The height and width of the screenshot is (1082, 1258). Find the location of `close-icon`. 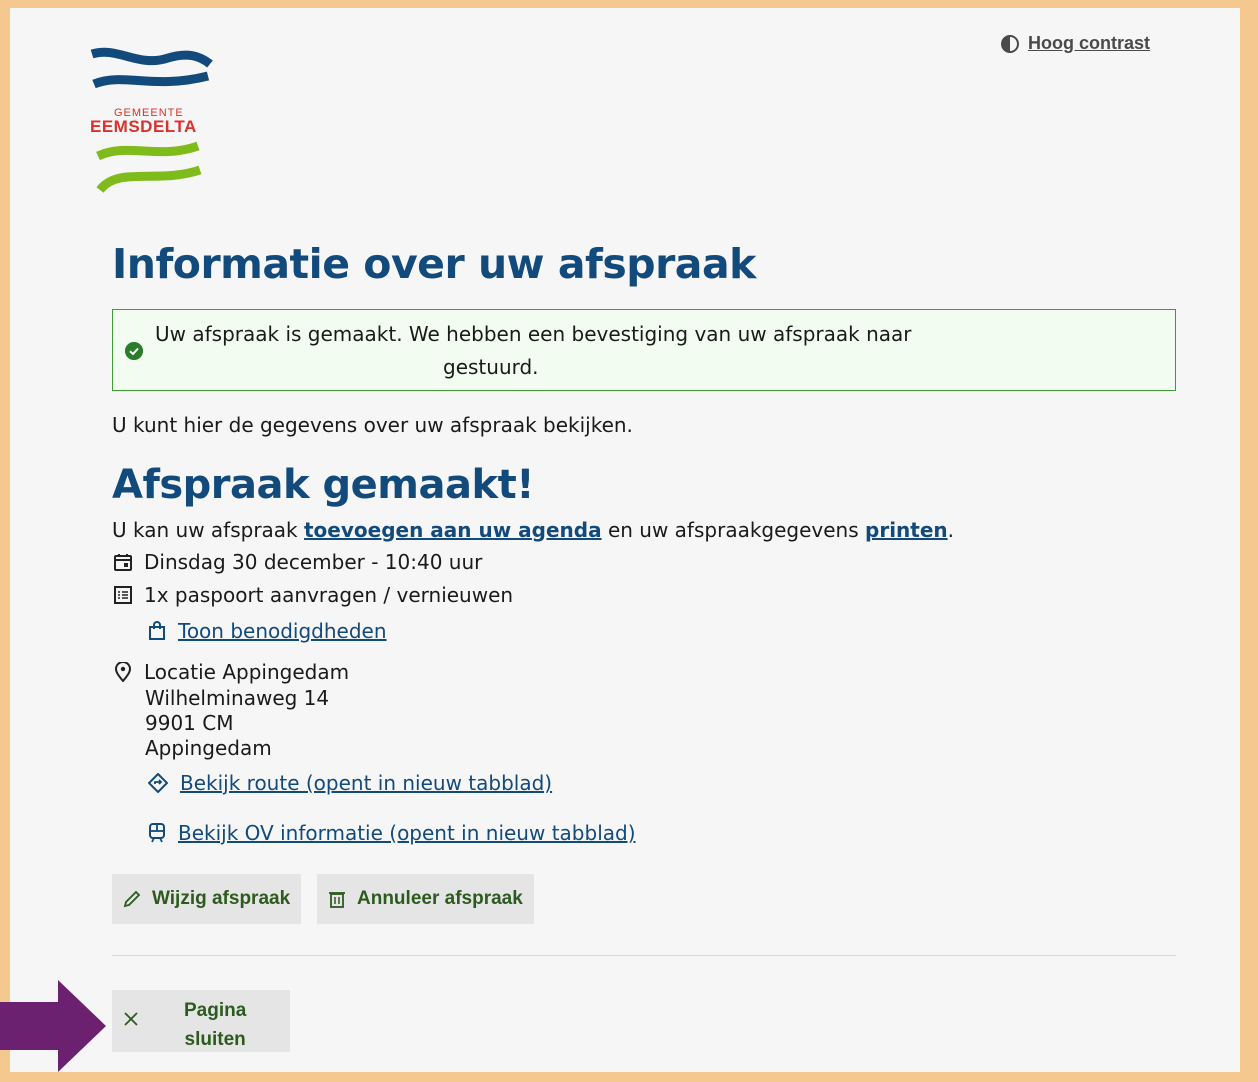

close-icon is located at coordinates (131, 1019).